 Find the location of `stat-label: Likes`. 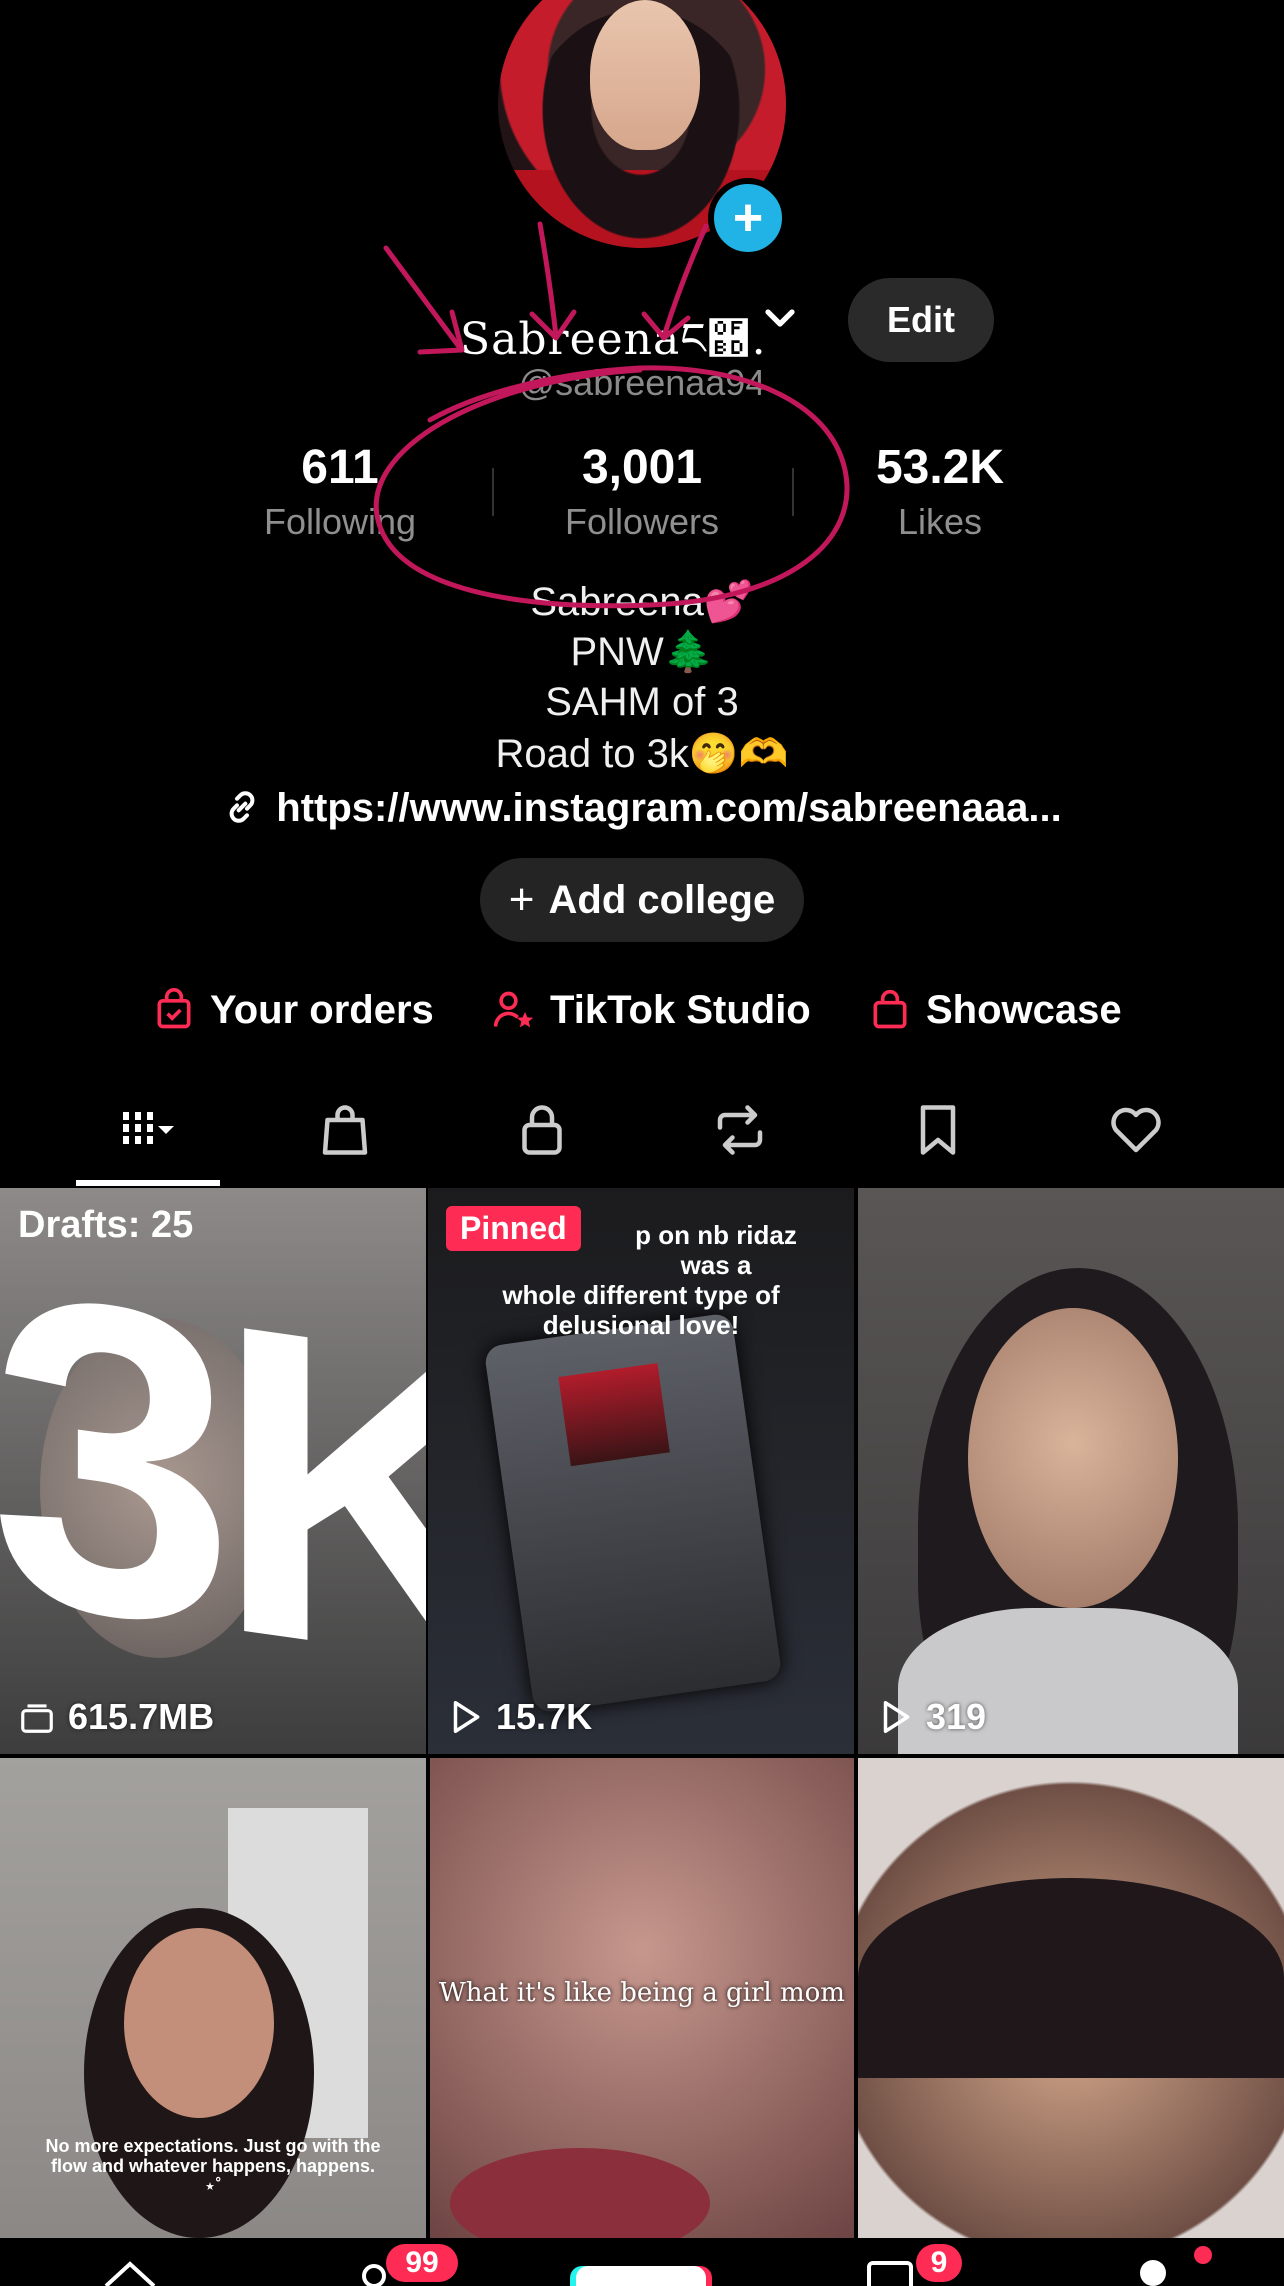

stat-label: Likes is located at coordinates (940, 521).